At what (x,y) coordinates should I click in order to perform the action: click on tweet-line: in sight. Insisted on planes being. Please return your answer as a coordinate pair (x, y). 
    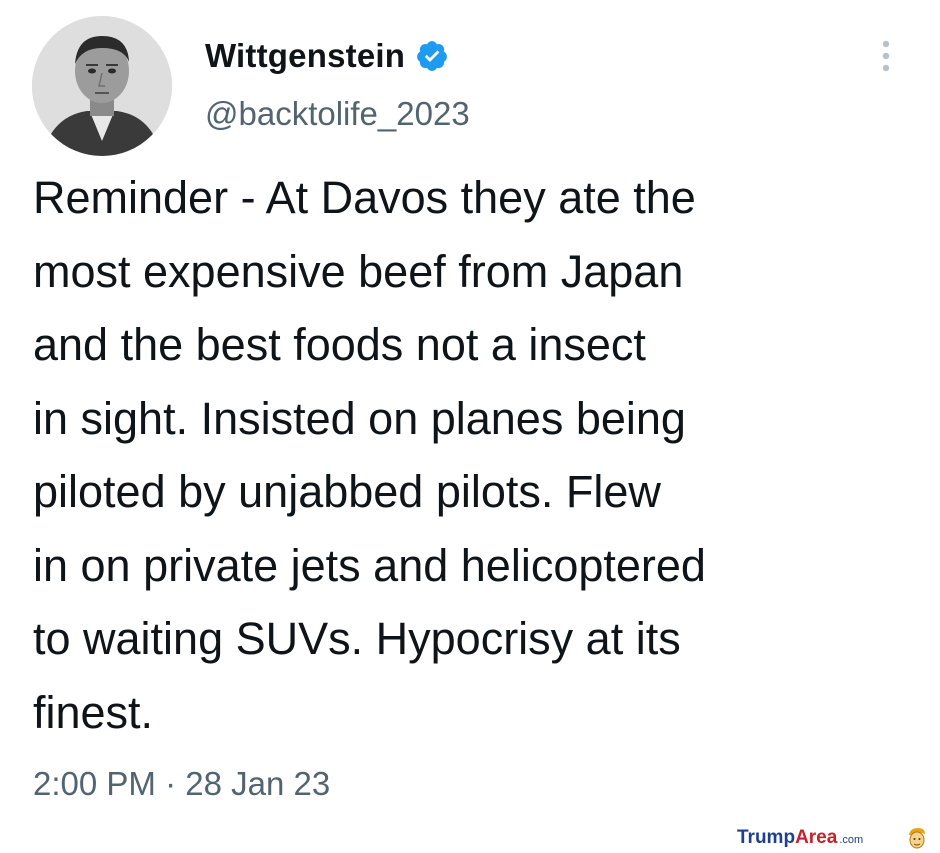
    Looking at the image, I should click on (359, 418).